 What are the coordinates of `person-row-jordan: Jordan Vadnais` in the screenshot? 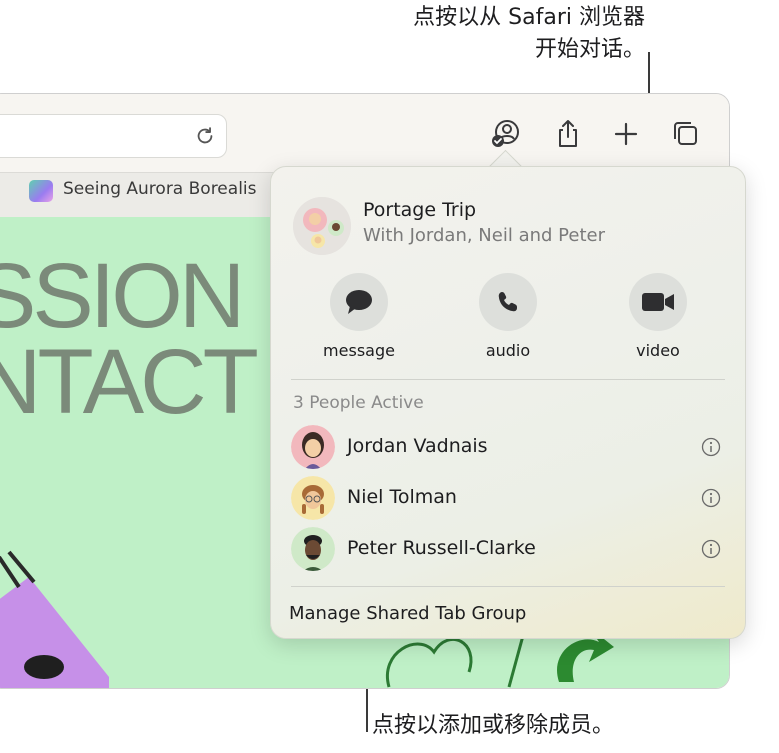 It's located at (509, 447).